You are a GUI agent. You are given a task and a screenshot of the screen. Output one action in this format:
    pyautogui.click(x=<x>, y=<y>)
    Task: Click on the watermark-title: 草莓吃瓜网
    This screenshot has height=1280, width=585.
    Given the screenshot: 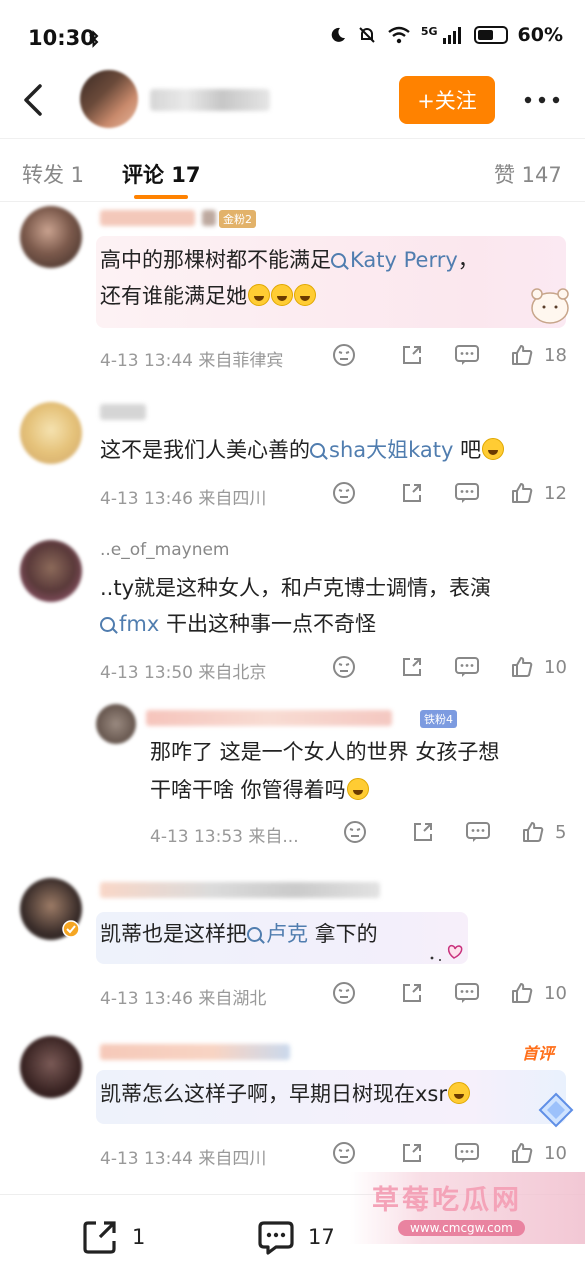 What is the action you would take?
    pyautogui.click(x=447, y=1200)
    